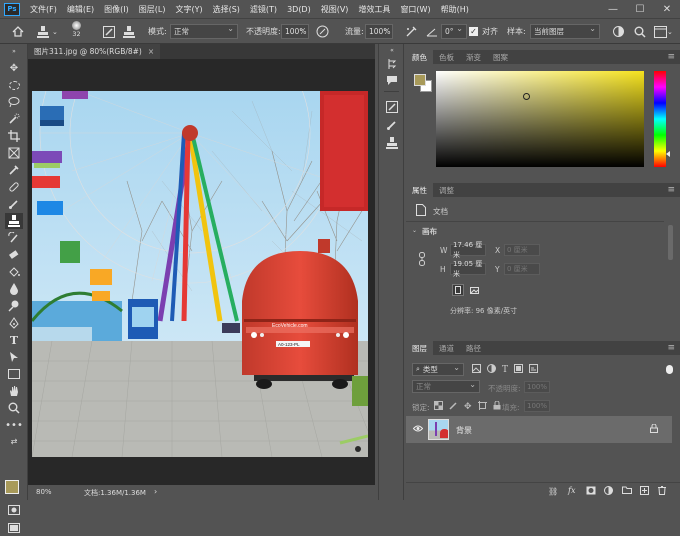  What do you see at coordinates (116, 9) in the screenshot?
I see `menu-image: 图像(I)` at bounding box center [116, 9].